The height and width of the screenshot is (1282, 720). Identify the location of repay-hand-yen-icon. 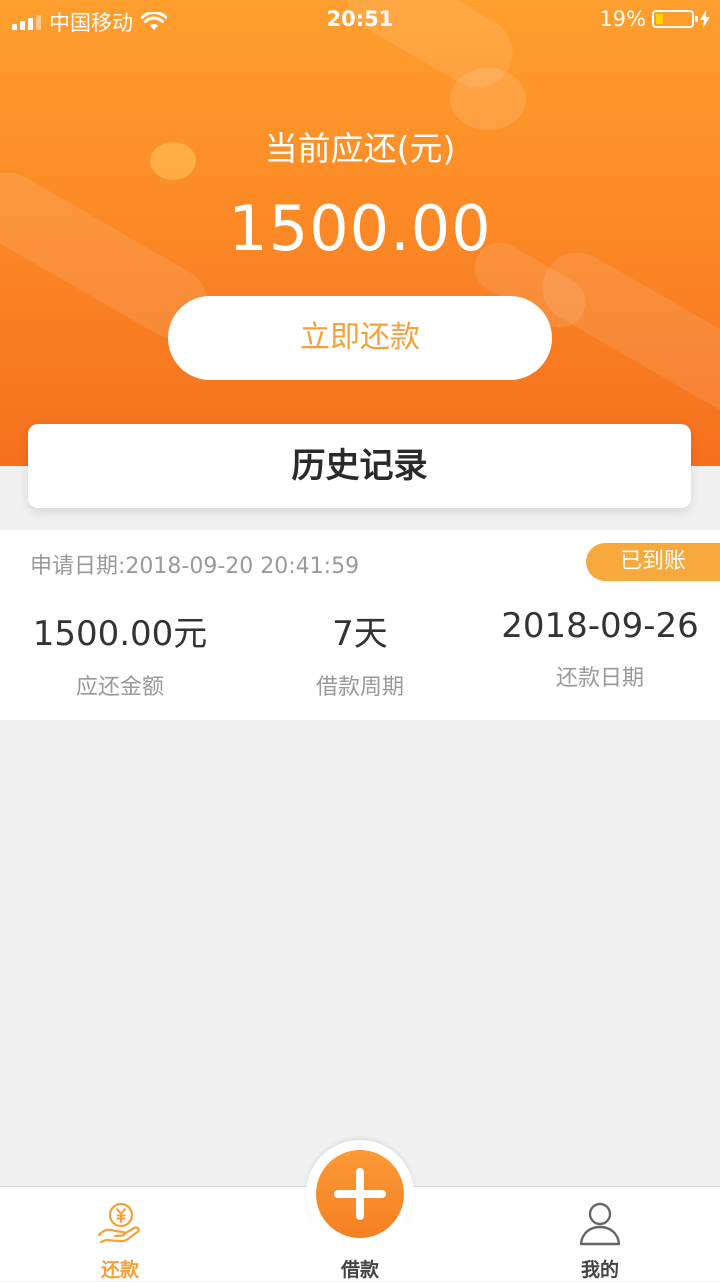
(118, 1223).